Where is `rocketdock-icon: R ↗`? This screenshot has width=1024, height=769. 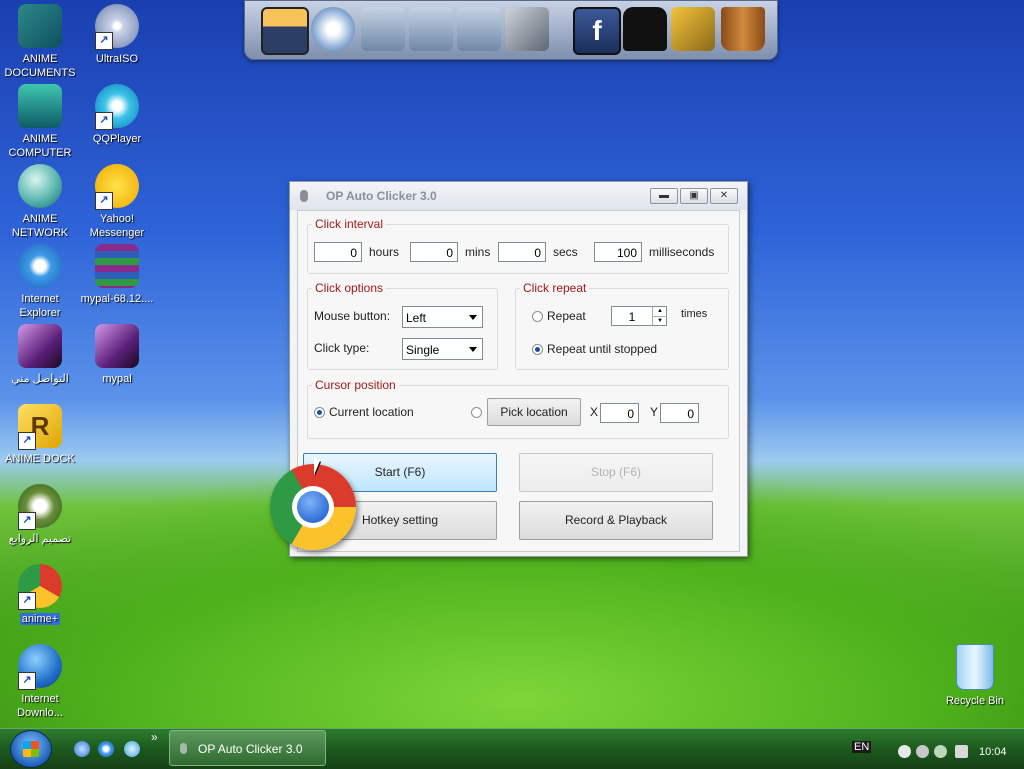 rocketdock-icon: R ↗ is located at coordinates (40, 427).